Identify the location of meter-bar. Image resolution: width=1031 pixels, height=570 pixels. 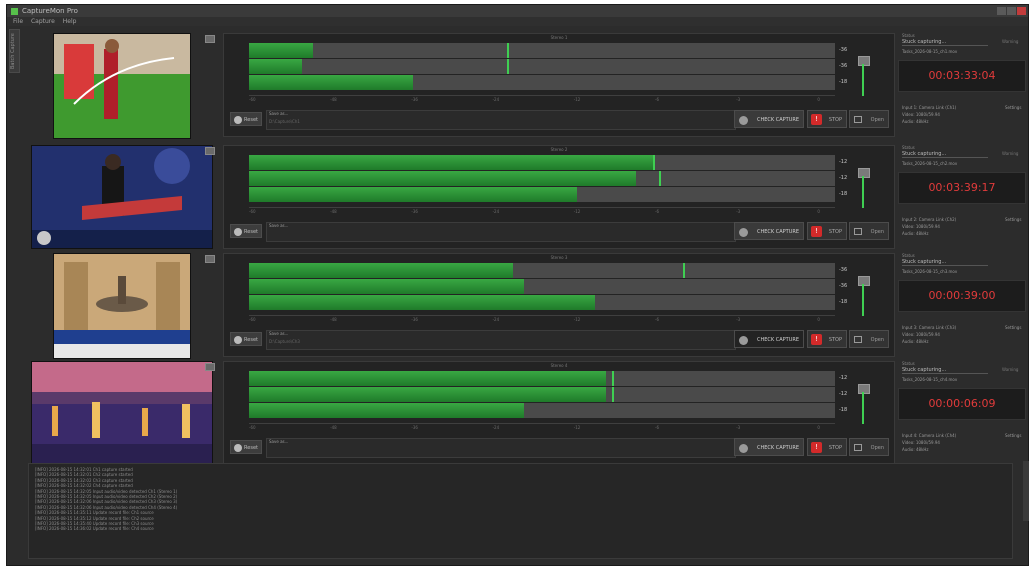
(542, 194).